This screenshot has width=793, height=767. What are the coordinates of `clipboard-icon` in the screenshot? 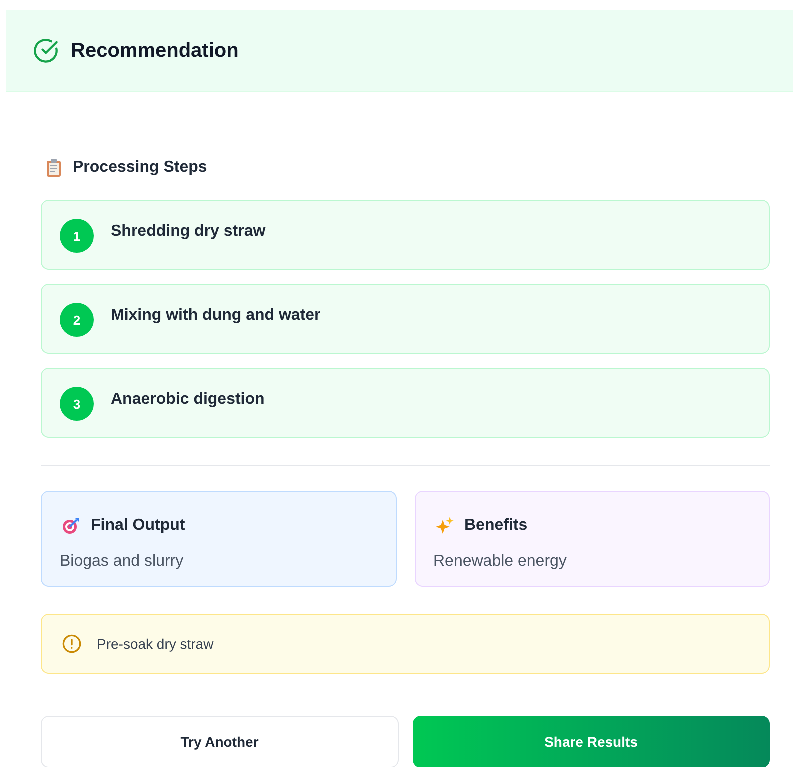 It's located at (54, 168).